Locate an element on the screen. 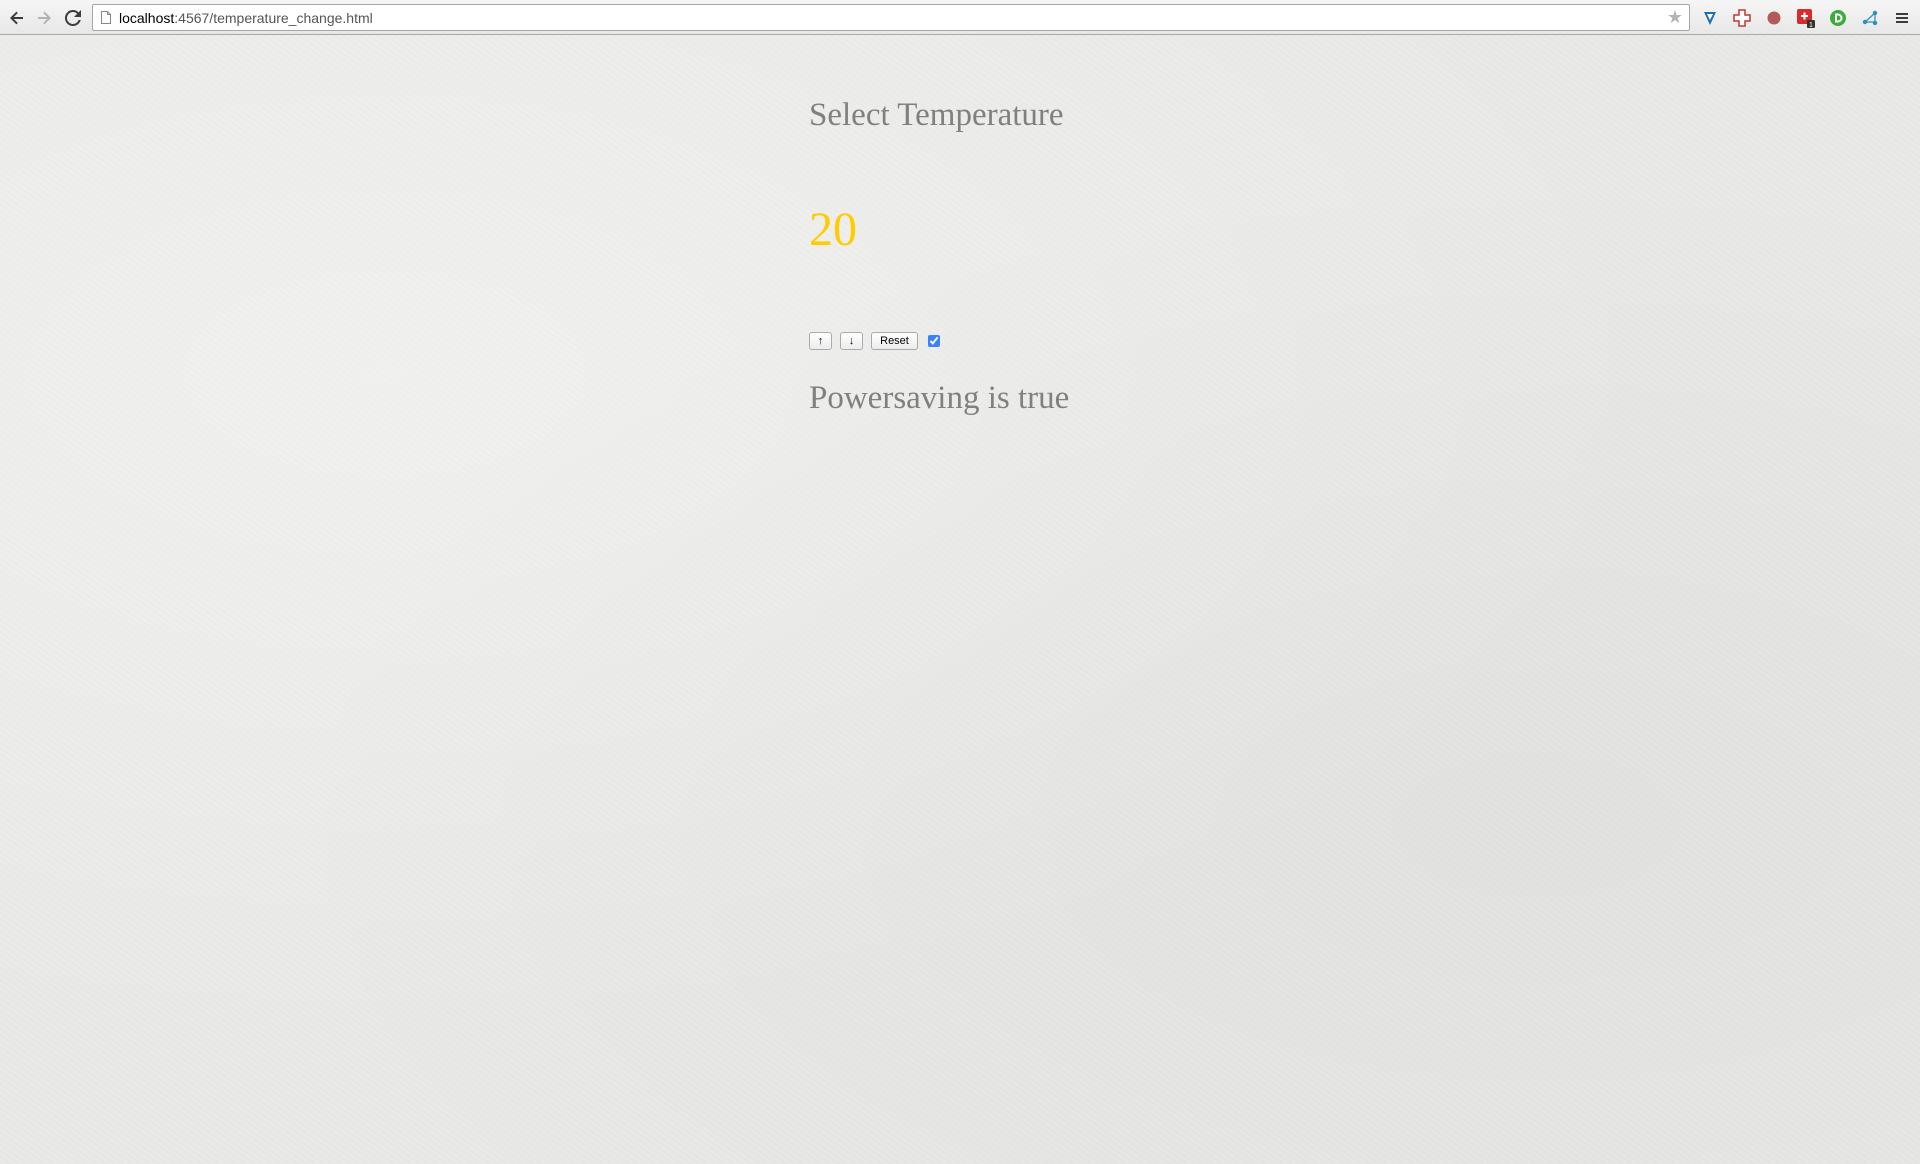 Image resolution: width=1920 pixels, height=1164 pixels. temperature-controls: ↑ ↓ Reset is located at coordinates (874, 341).